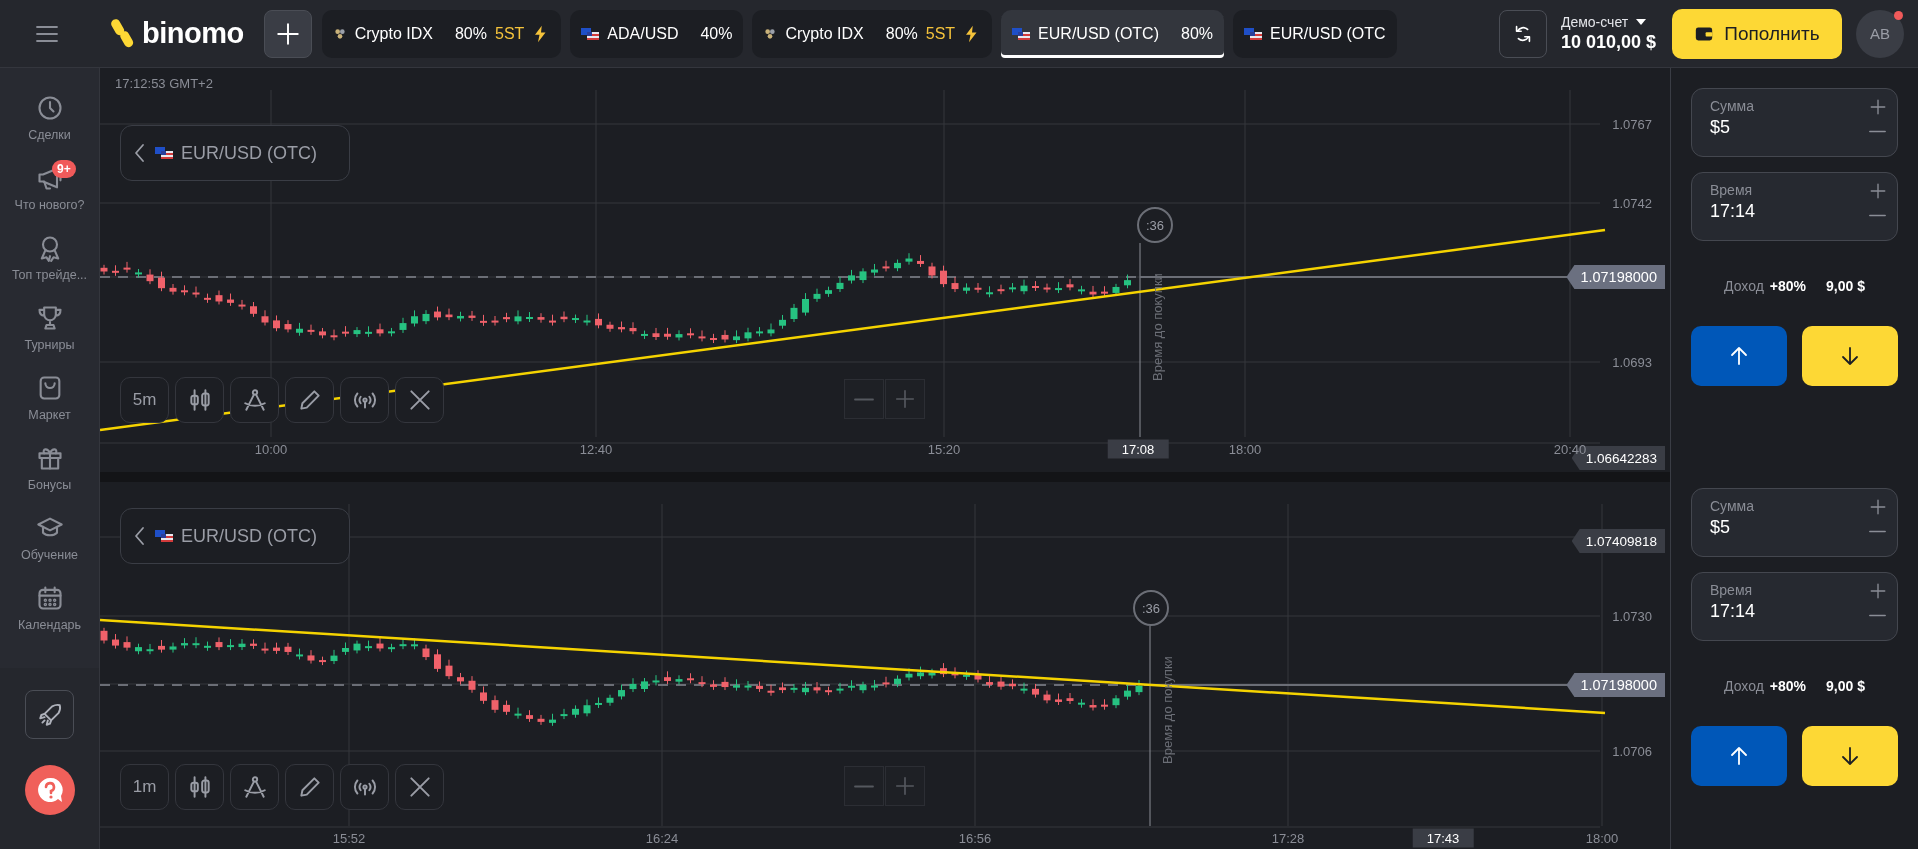 The width and height of the screenshot is (1918, 849). What do you see at coordinates (975, 838) in the screenshot?
I see `time-label: 16:56` at bounding box center [975, 838].